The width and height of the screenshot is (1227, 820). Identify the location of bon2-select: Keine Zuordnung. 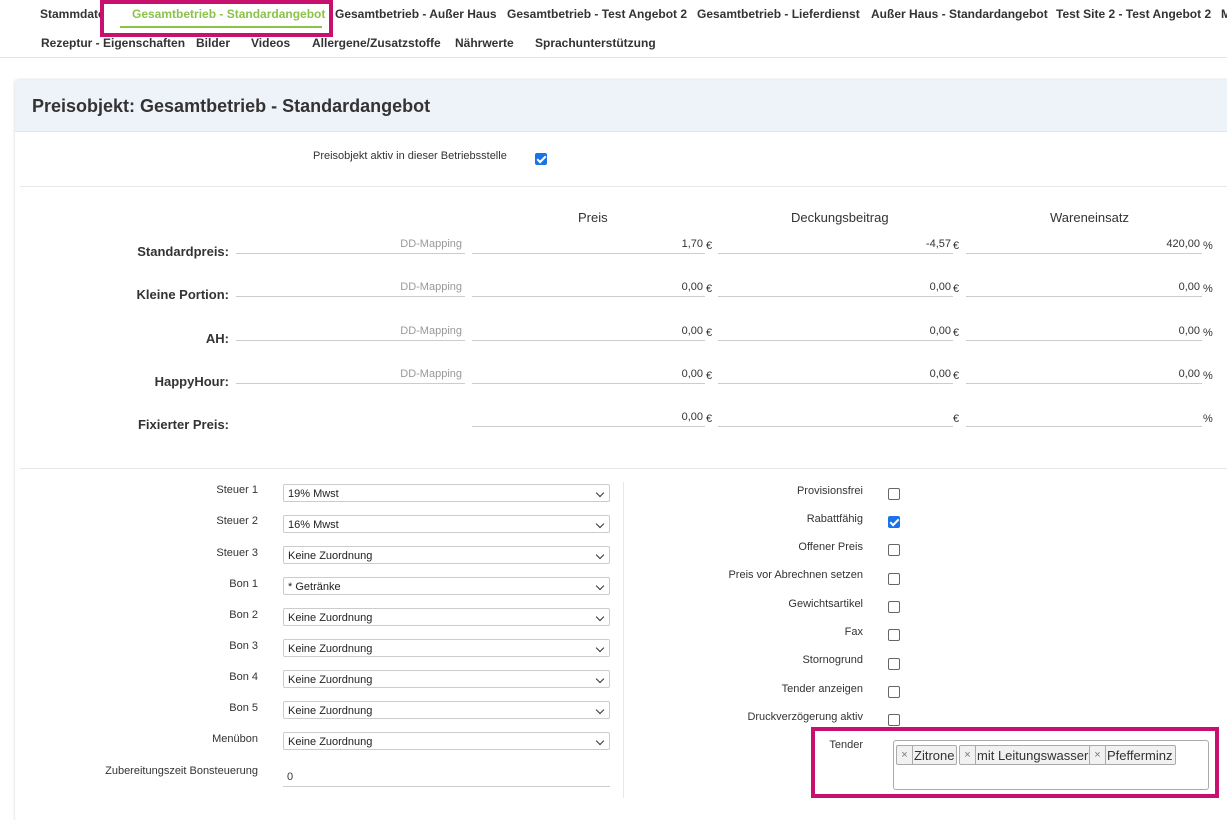
(446, 617).